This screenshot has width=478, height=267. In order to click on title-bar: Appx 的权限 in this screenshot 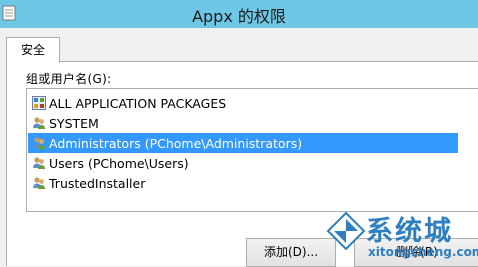, I will do `click(239, 14)`.